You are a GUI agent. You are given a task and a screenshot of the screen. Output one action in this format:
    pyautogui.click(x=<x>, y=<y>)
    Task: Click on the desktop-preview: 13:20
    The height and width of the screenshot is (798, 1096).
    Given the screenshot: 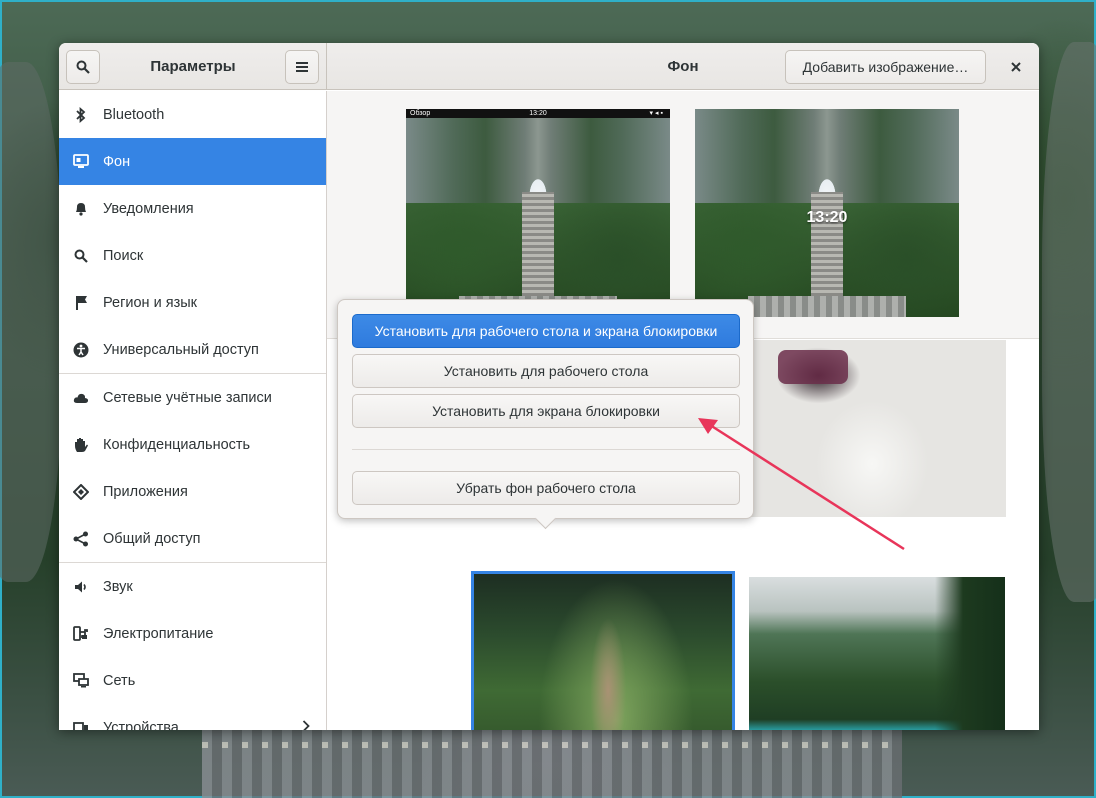 What is the action you would take?
    pyautogui.click(x=827, y=213)
    